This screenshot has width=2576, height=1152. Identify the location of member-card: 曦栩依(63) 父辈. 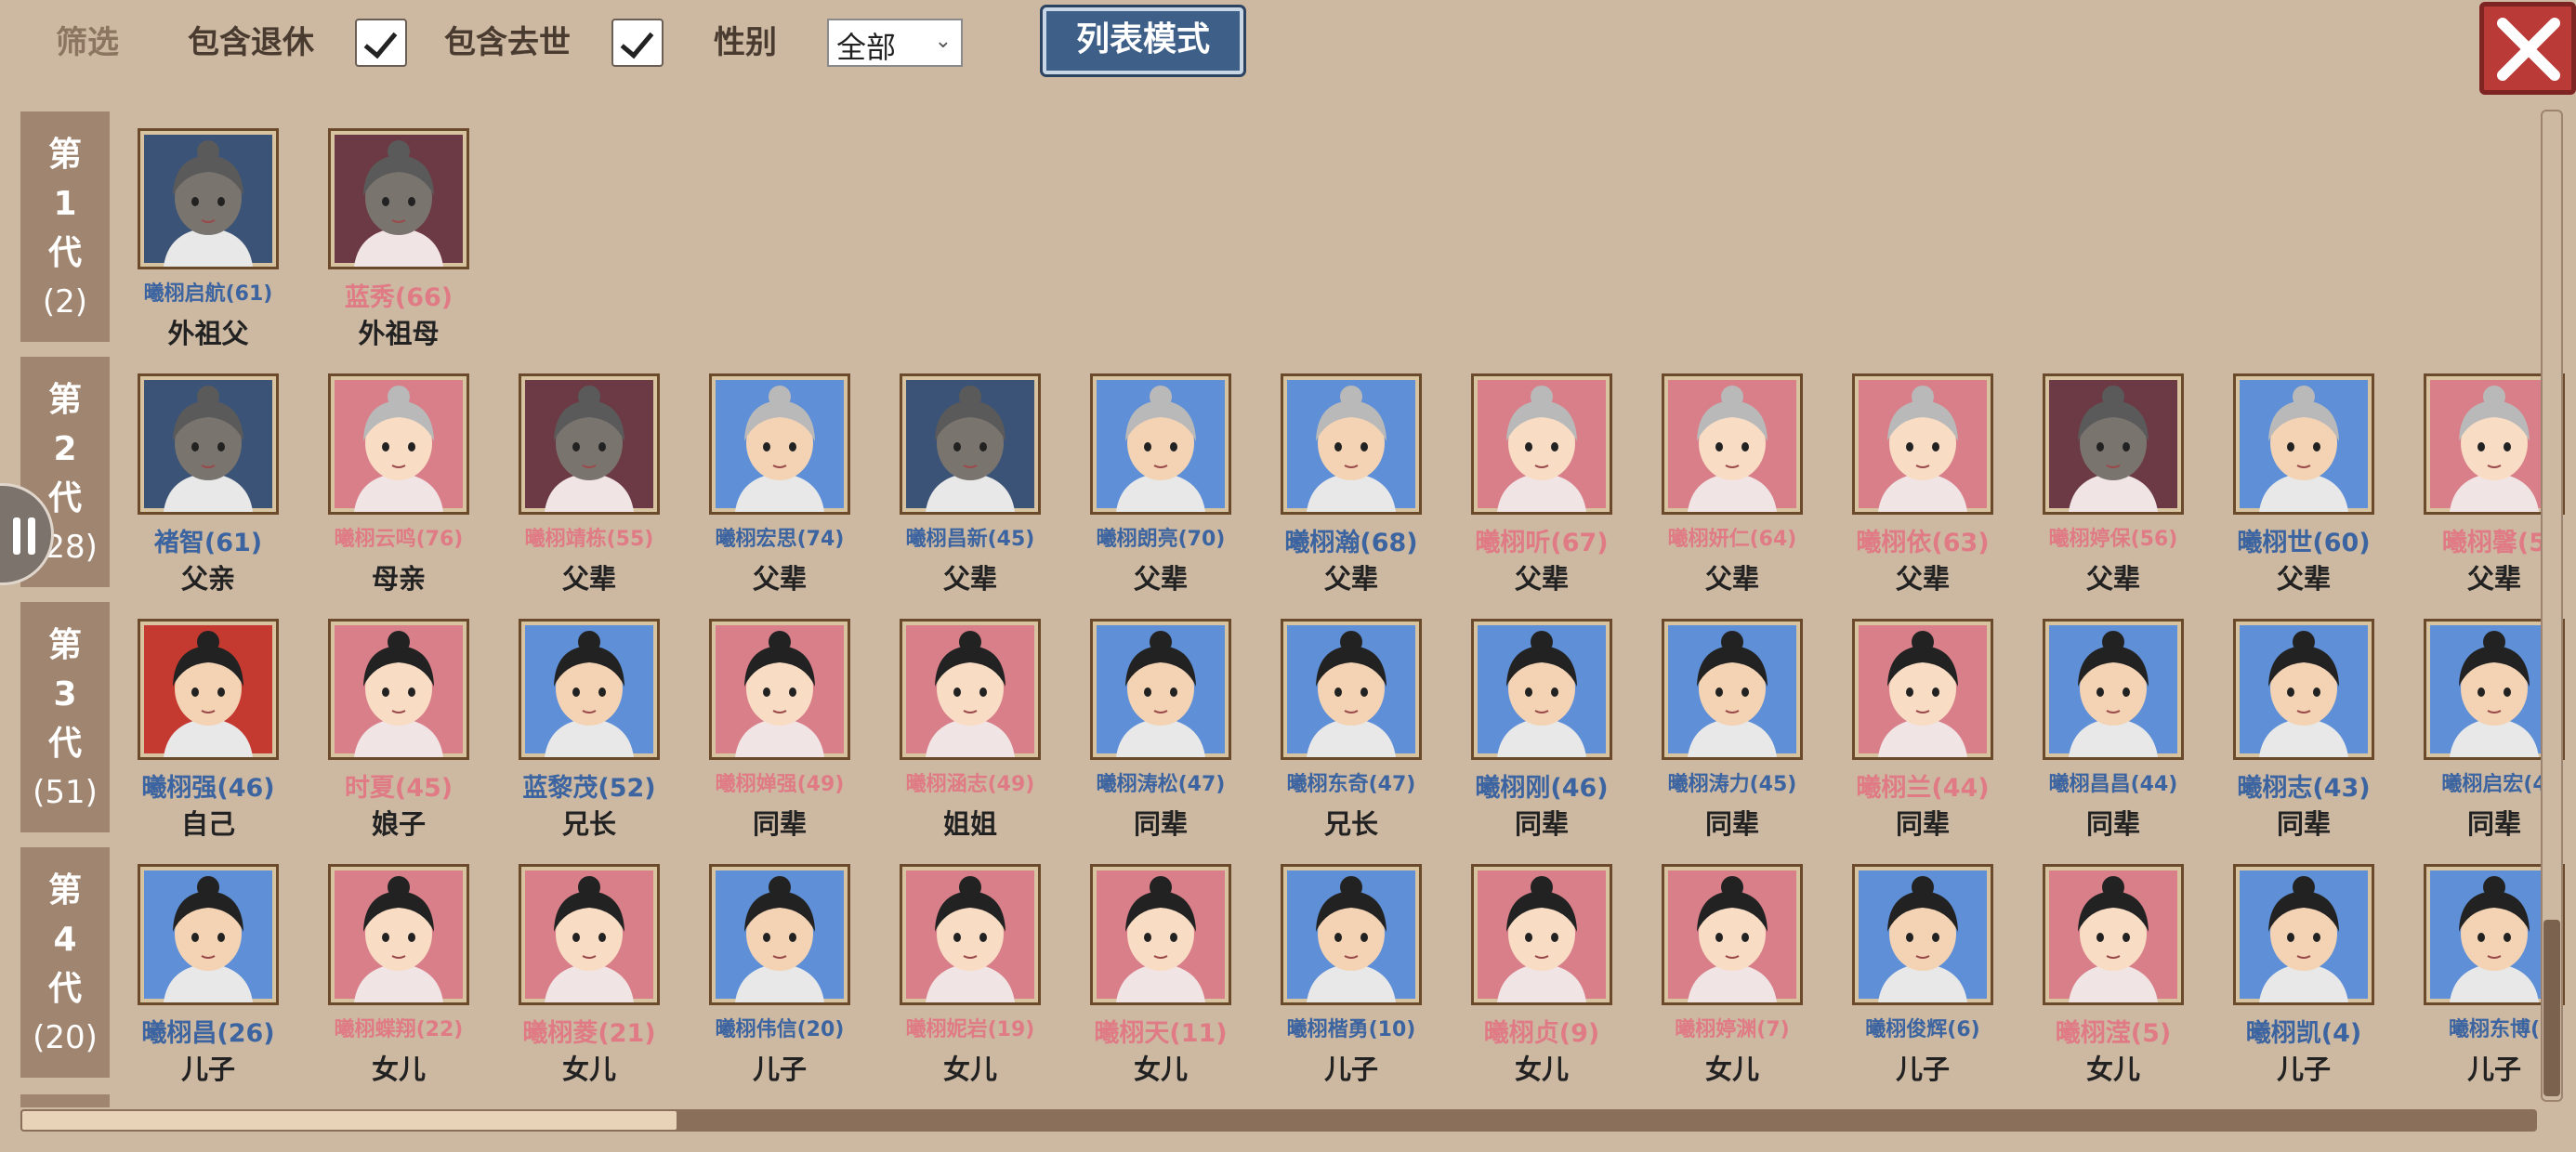
(1923, 484).